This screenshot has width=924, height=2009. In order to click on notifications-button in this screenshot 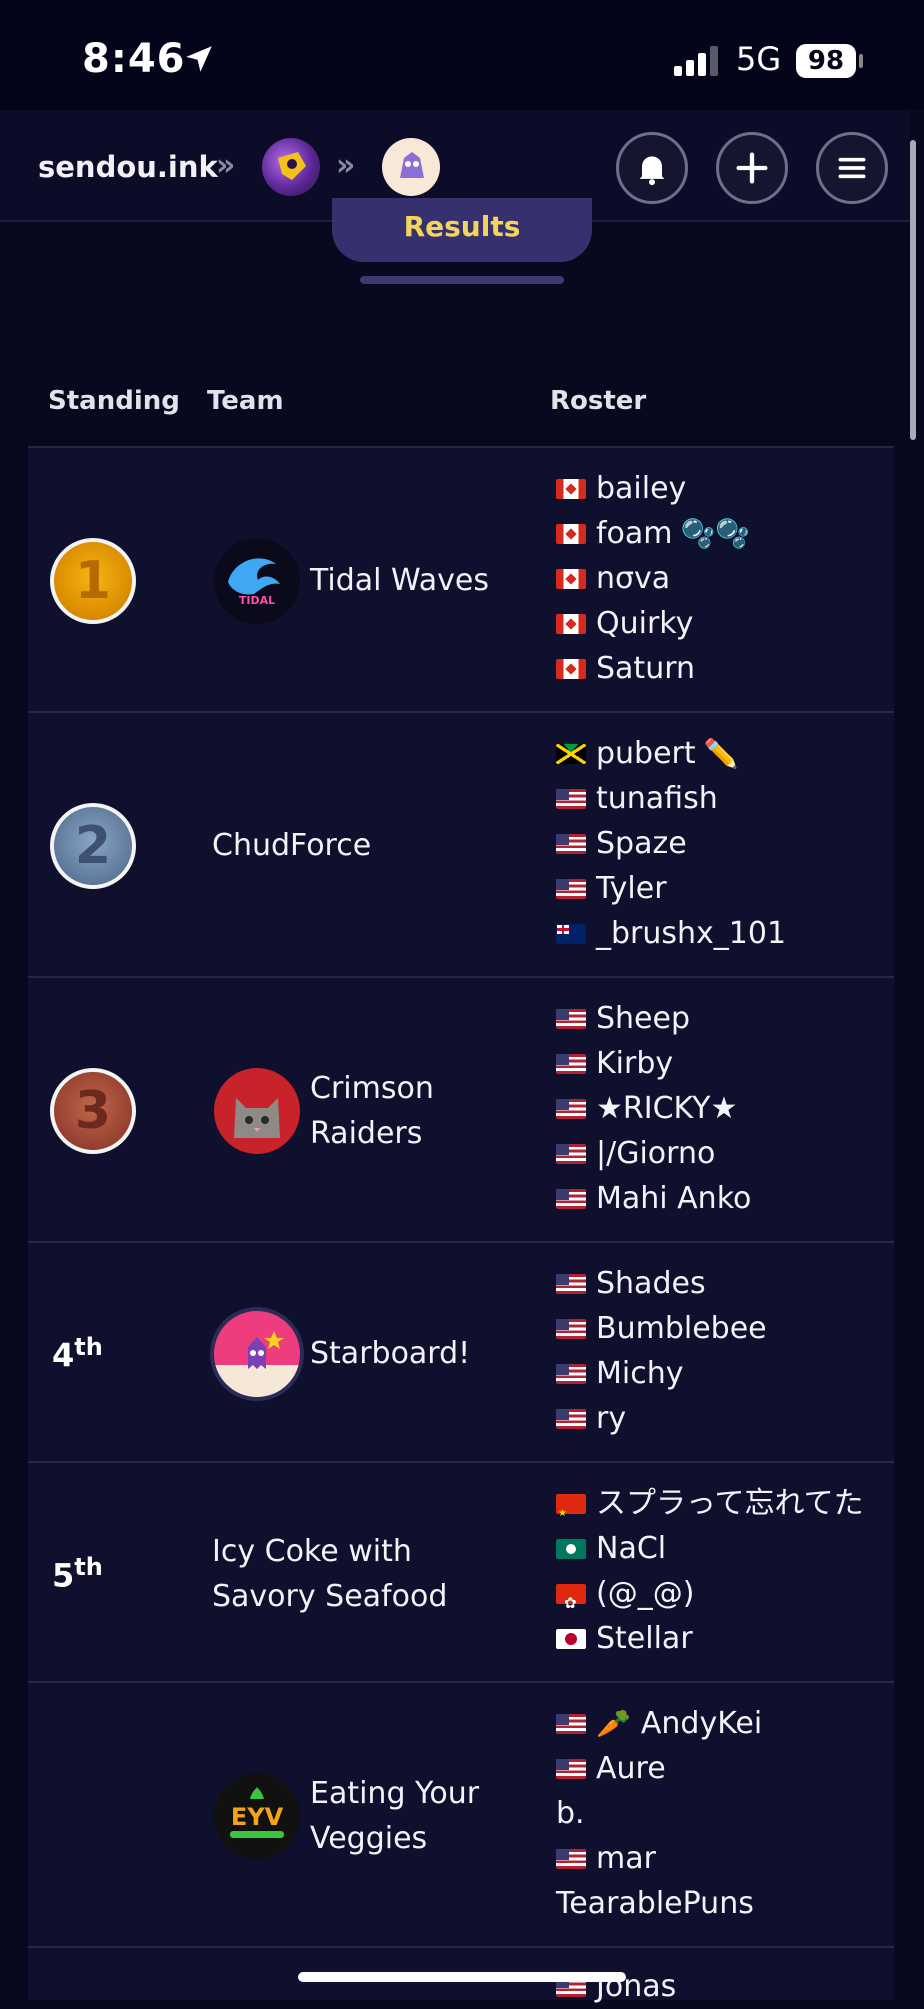, I will do `click(652, 168)`.